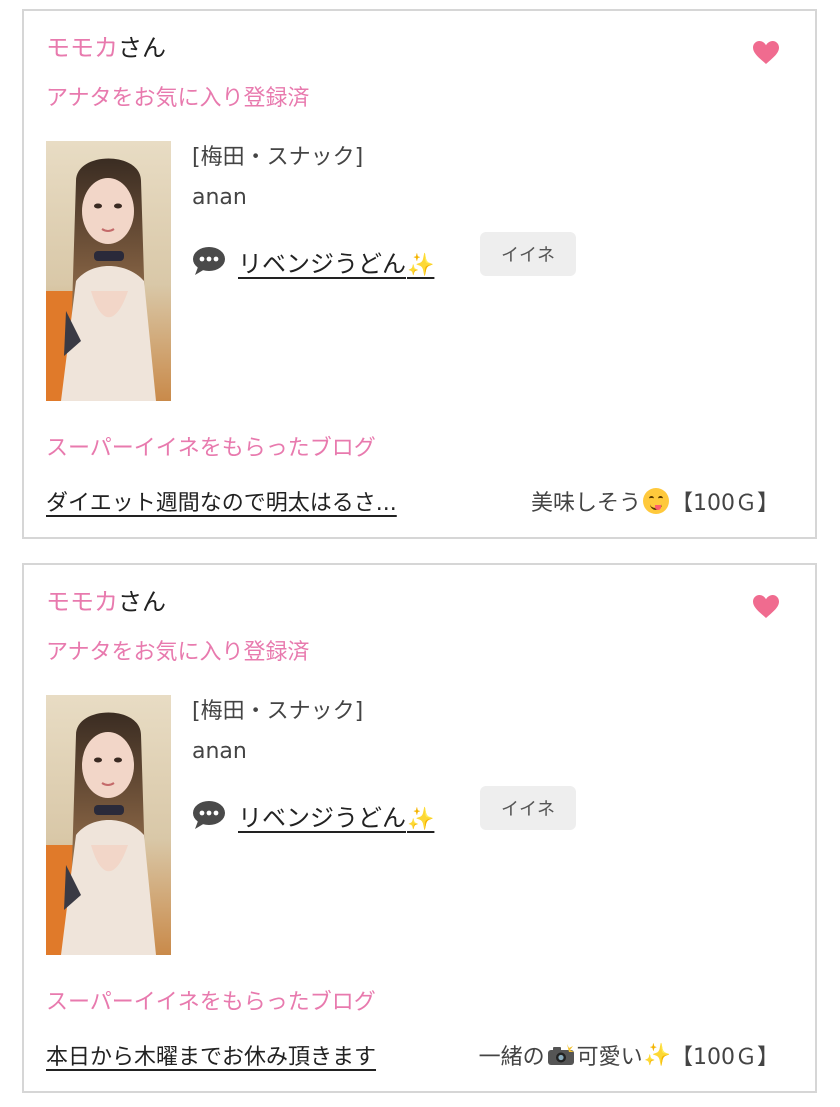  Describe the element at coordinates (412, 501) in the screenshot. I see `super-like-row: ダイエット週間なので明太はるさ... 美味しそう 【100Ｇ】` at that location.